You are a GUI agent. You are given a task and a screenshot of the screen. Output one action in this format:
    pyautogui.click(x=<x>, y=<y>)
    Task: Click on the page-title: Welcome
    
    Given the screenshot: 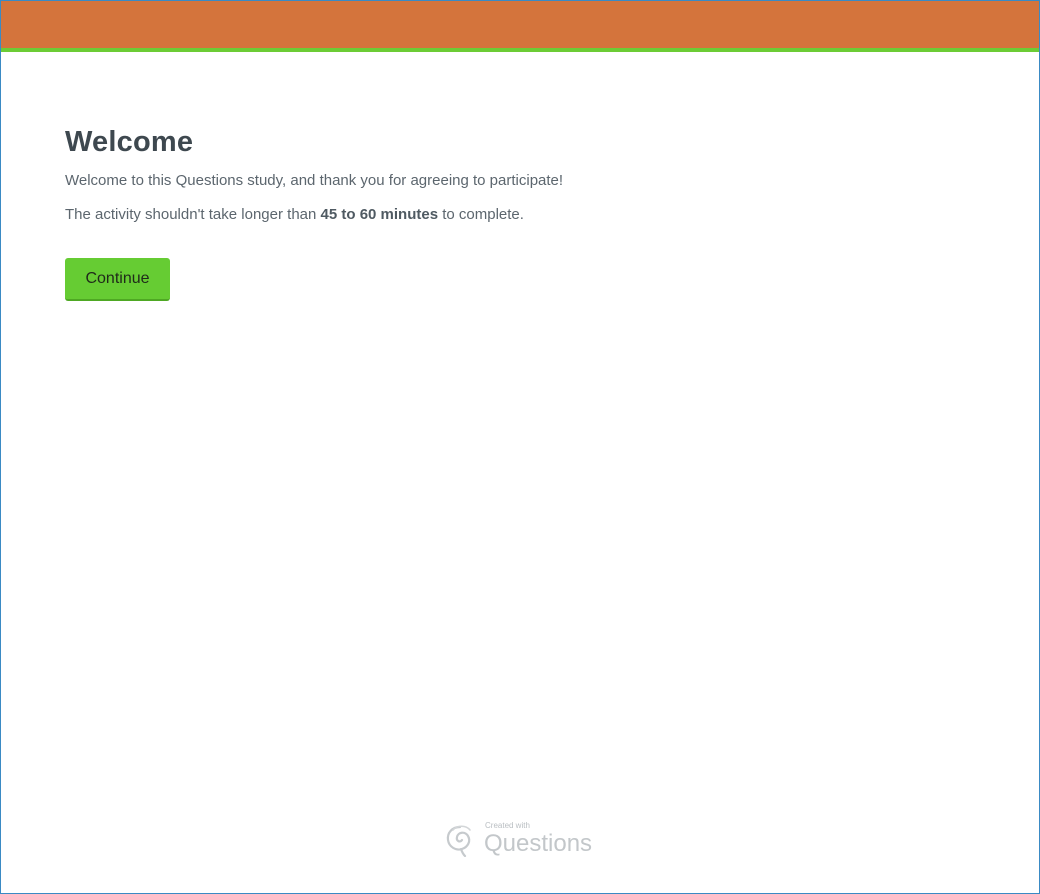 What is the action you would take?
    pyautogui.click(x=129, y=142)
    